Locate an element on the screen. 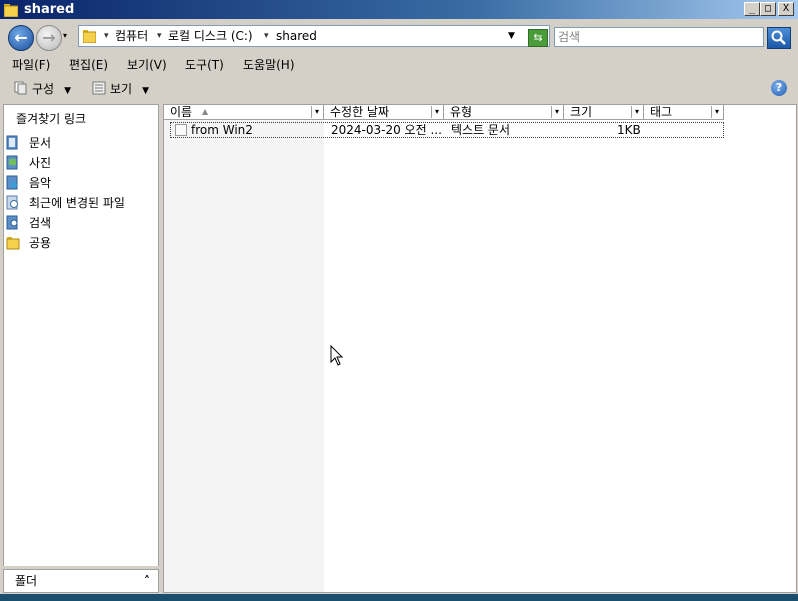  column-header-label: 이름 is located at coordinates (181, 112).